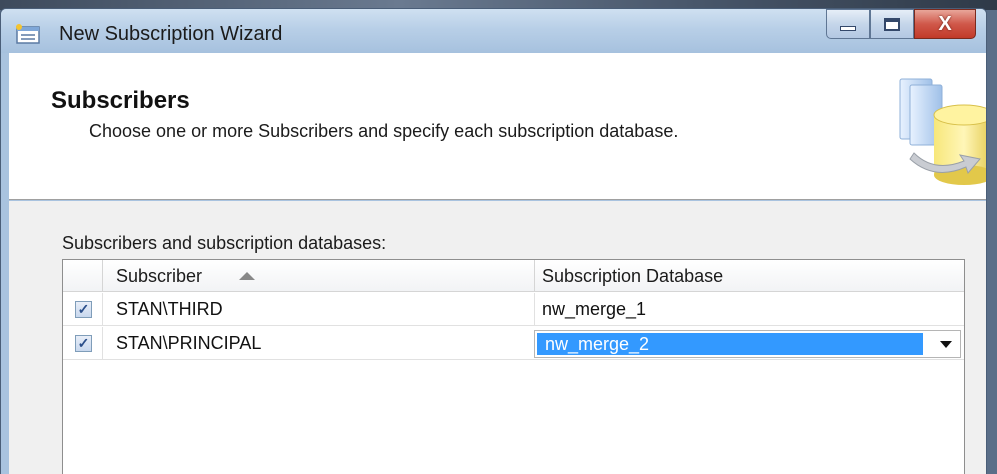  I want to click on selected-database: nw_merge_2, so click(597, 344).